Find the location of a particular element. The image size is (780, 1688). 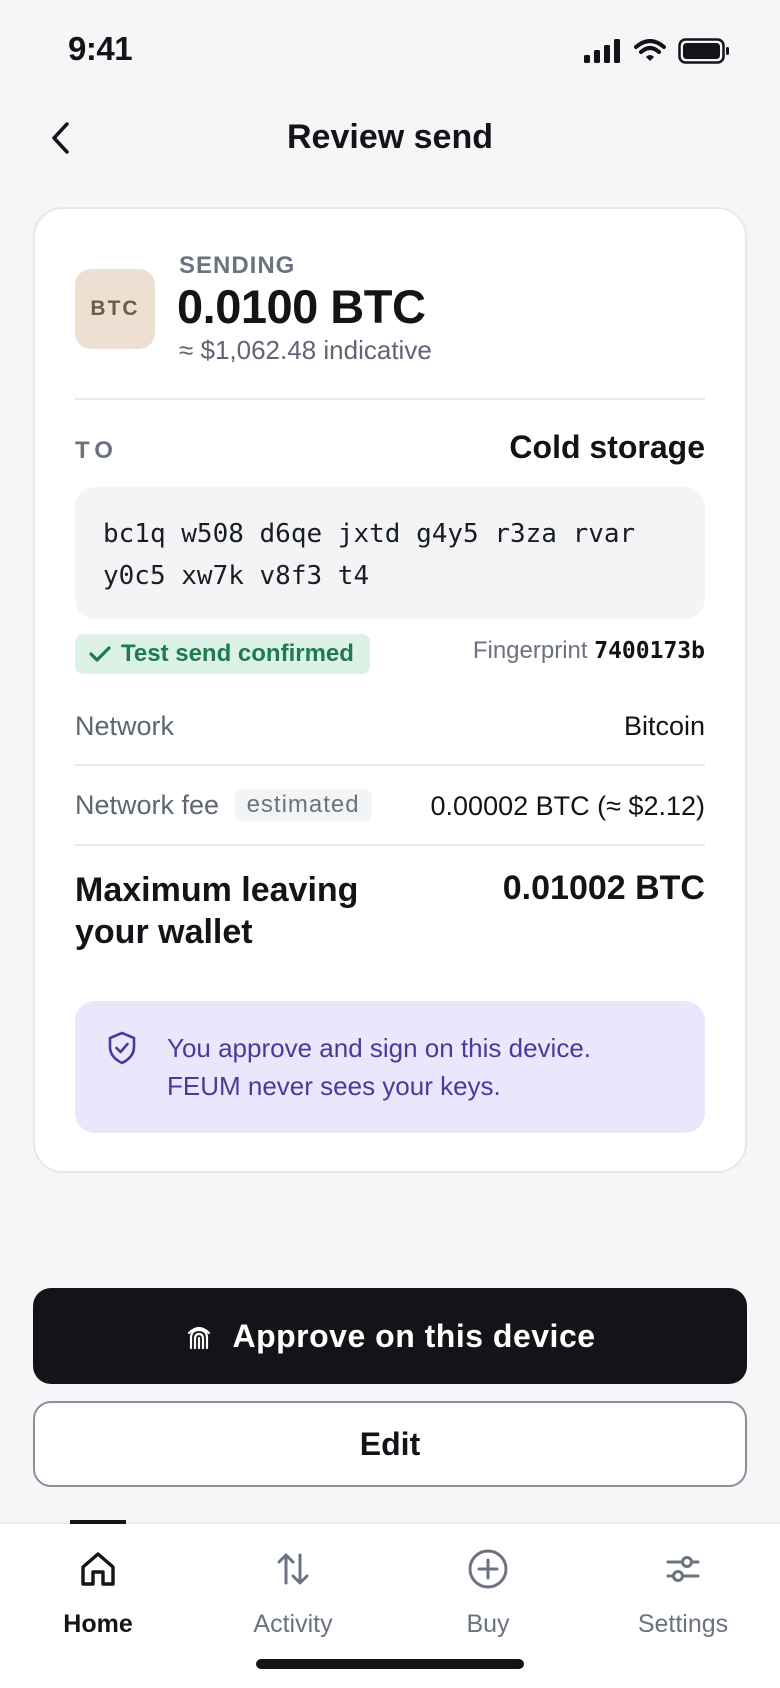

approve-button: Approve on this device is located at coordinates (390, 1336).